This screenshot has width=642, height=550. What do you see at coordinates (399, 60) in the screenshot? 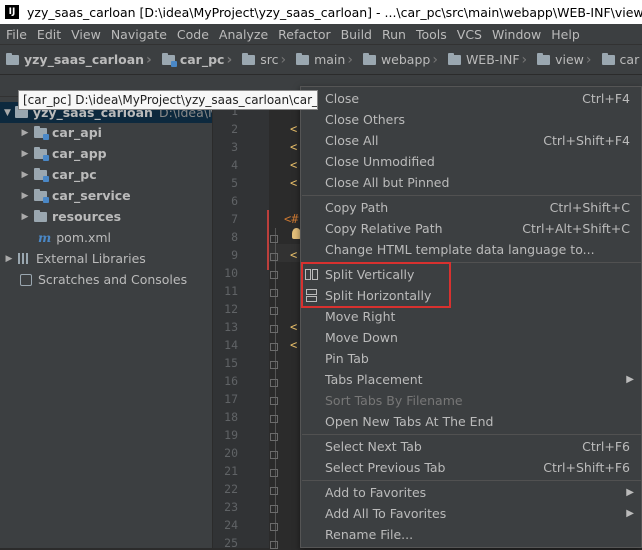
I see `breadcrumb-item-webapp: webapp ›` at bounding box center [399, 60].